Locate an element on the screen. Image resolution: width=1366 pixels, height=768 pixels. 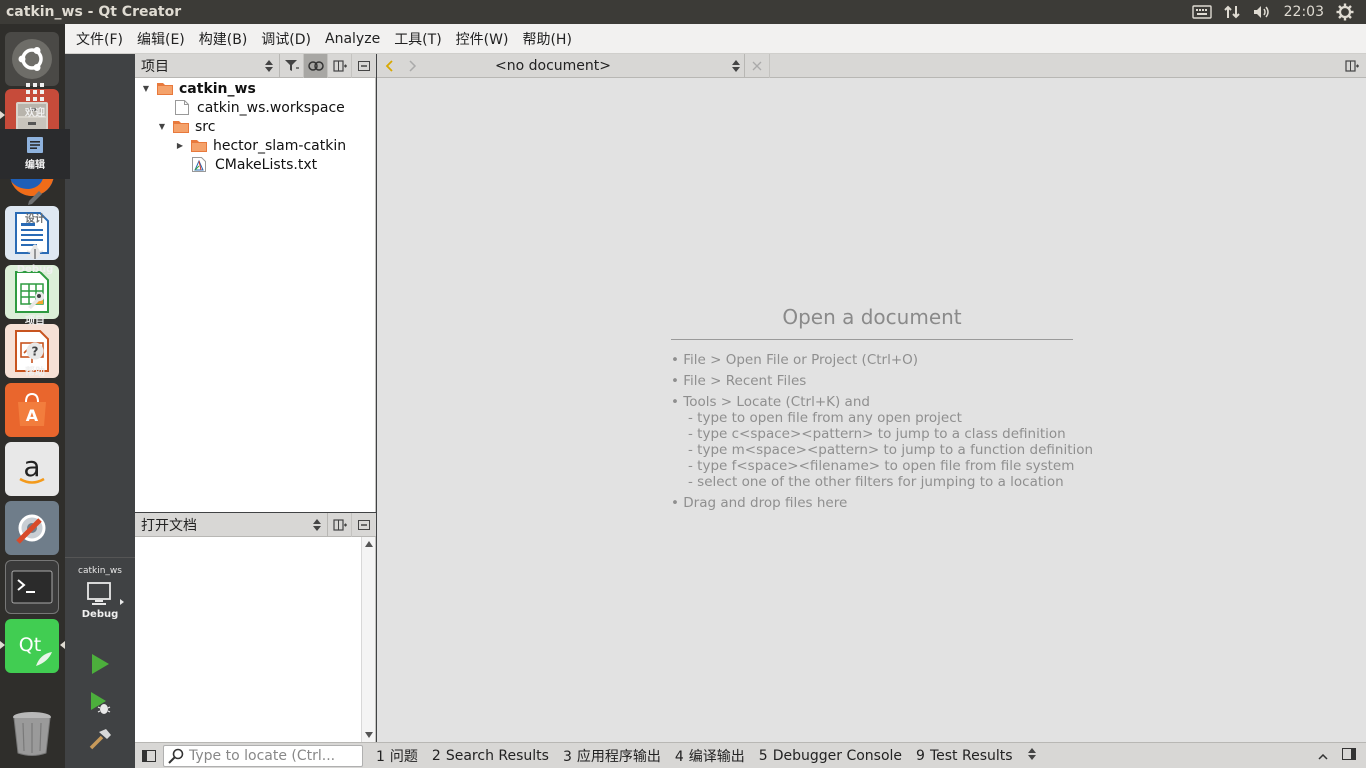
tree-row-hector-slam: ▶ hector_slam-catkin is located at coordinates (260, 145).